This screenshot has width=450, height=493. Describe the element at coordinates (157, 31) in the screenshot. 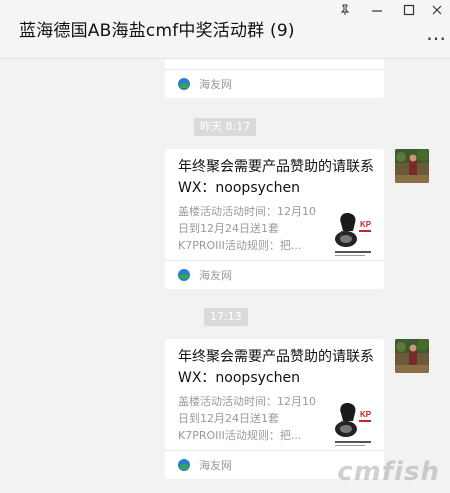

I see `chat-title: 蓝海德国AB海盐cmf中奖活动群 (9)` at that location.